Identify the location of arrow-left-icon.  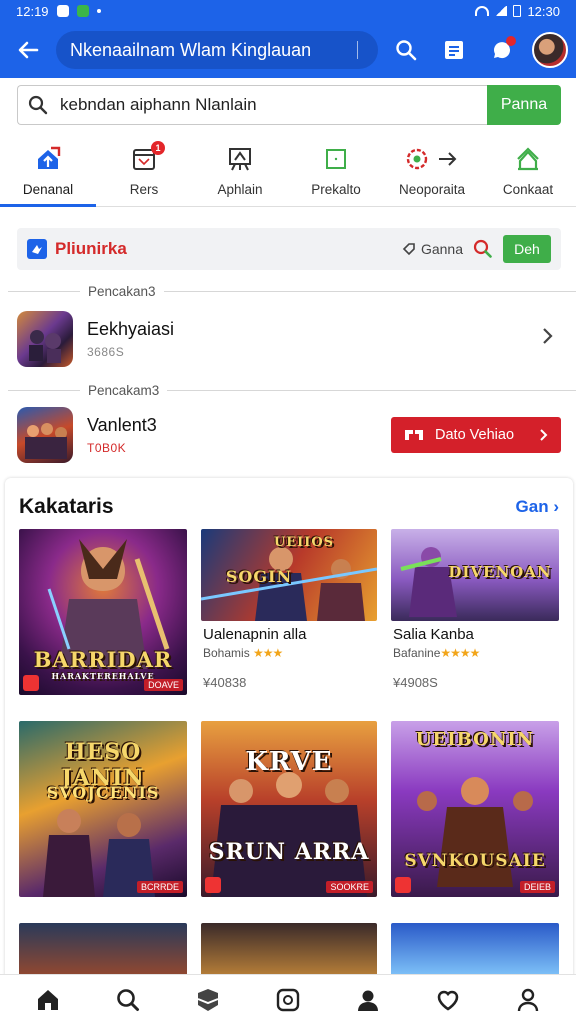
(28, 50).